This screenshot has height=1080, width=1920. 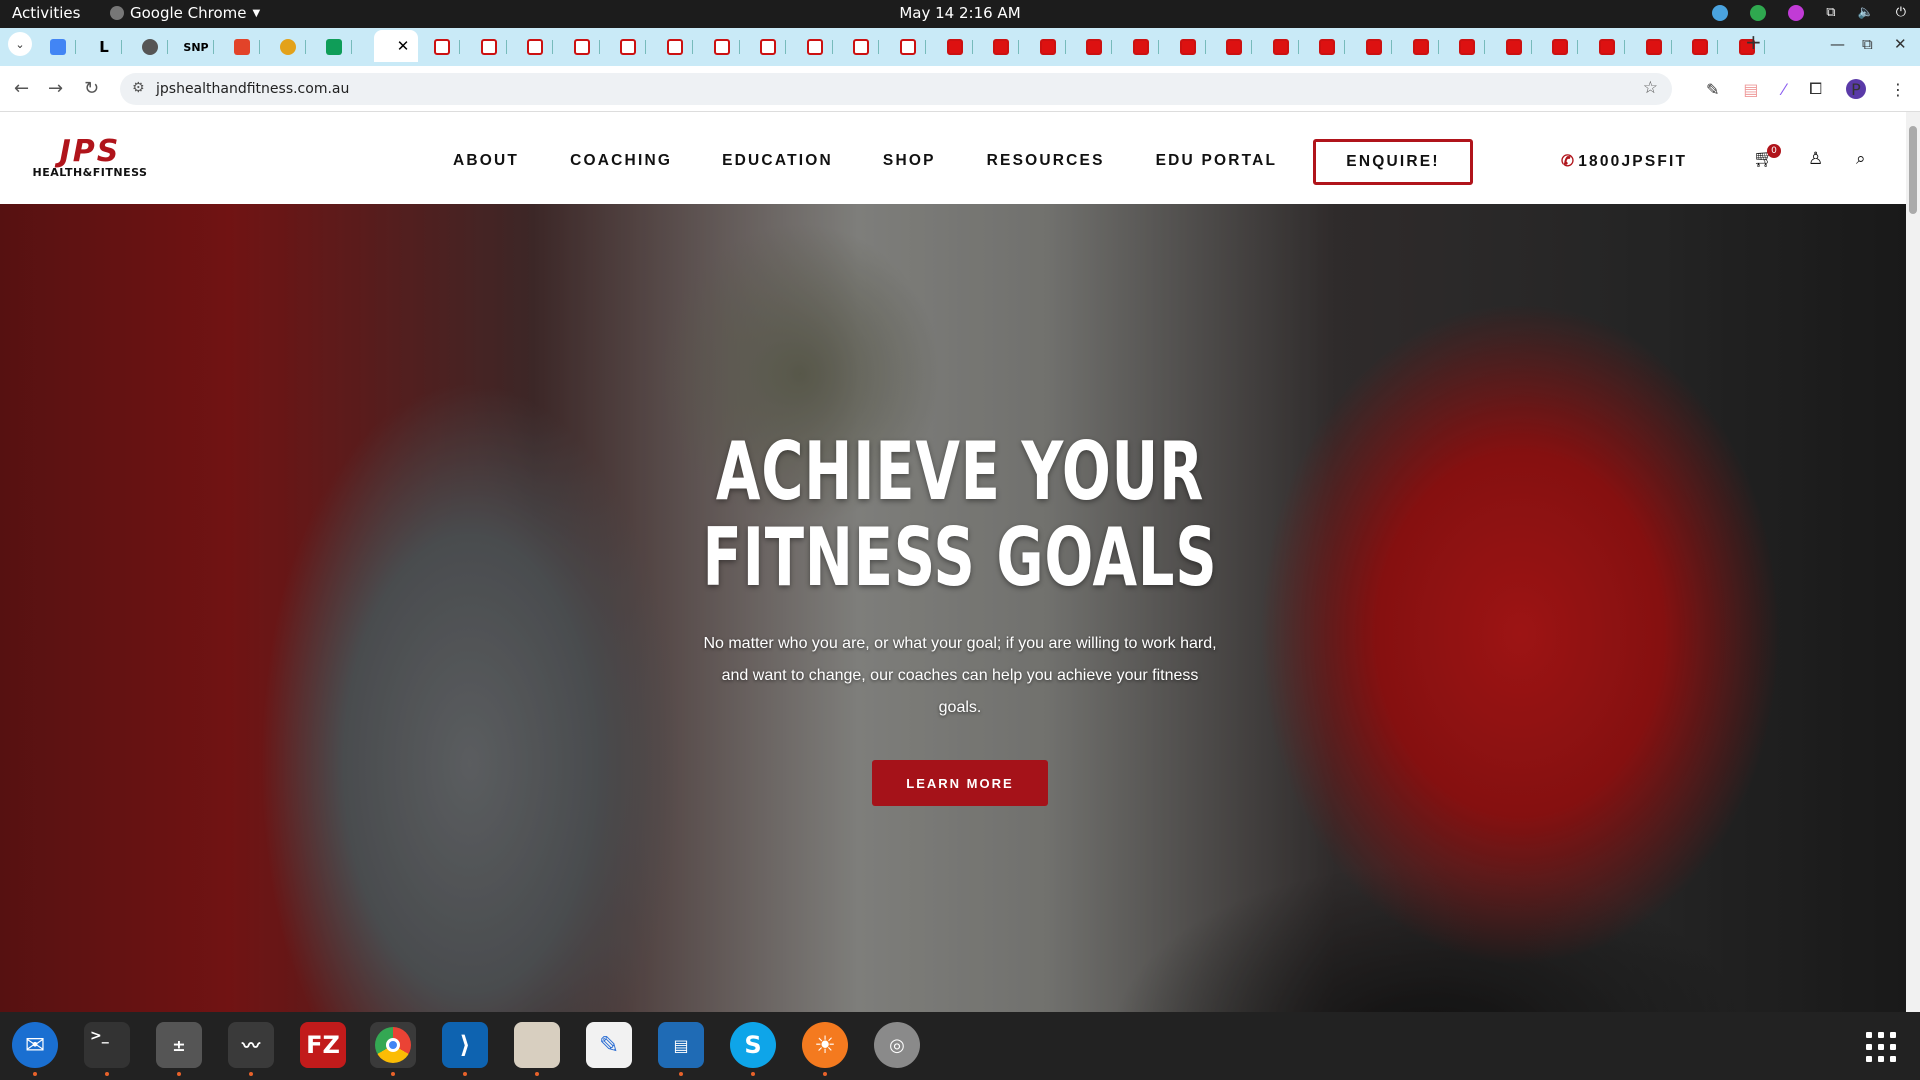 What do you see at coordinates (251, 1049) in the screenshot?
I see `system-monitor-icon: 〰` at bounding box center [251, 1049].